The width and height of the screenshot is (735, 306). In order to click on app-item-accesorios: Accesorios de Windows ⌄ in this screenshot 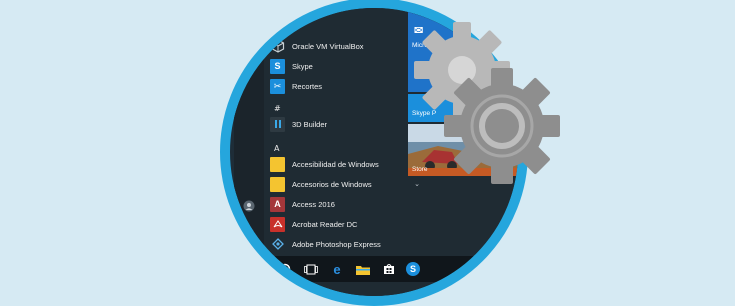, I will do `click(345, 184)`.